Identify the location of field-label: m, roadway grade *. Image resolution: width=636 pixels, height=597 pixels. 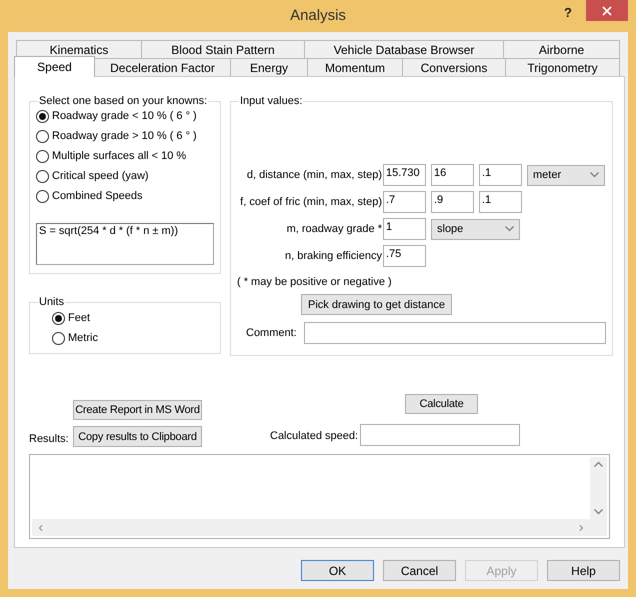
(334, 229).